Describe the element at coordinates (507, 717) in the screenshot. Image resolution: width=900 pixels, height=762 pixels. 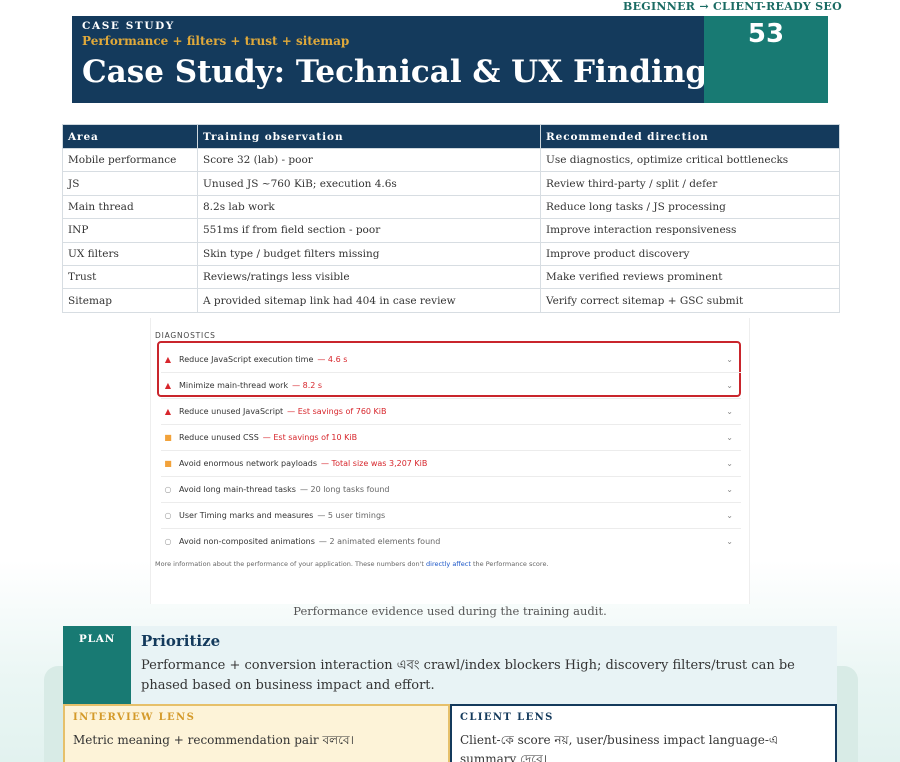
I see `client-lens-heading: CLIENT LENS` at that location.